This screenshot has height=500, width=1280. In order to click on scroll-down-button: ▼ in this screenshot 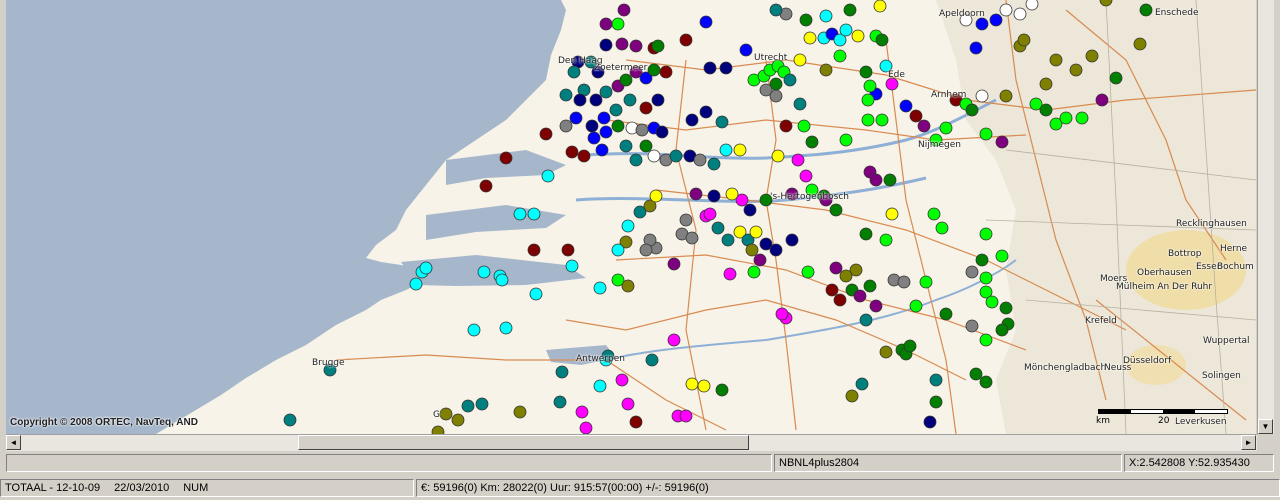, I will do `click(1265, 426)`.